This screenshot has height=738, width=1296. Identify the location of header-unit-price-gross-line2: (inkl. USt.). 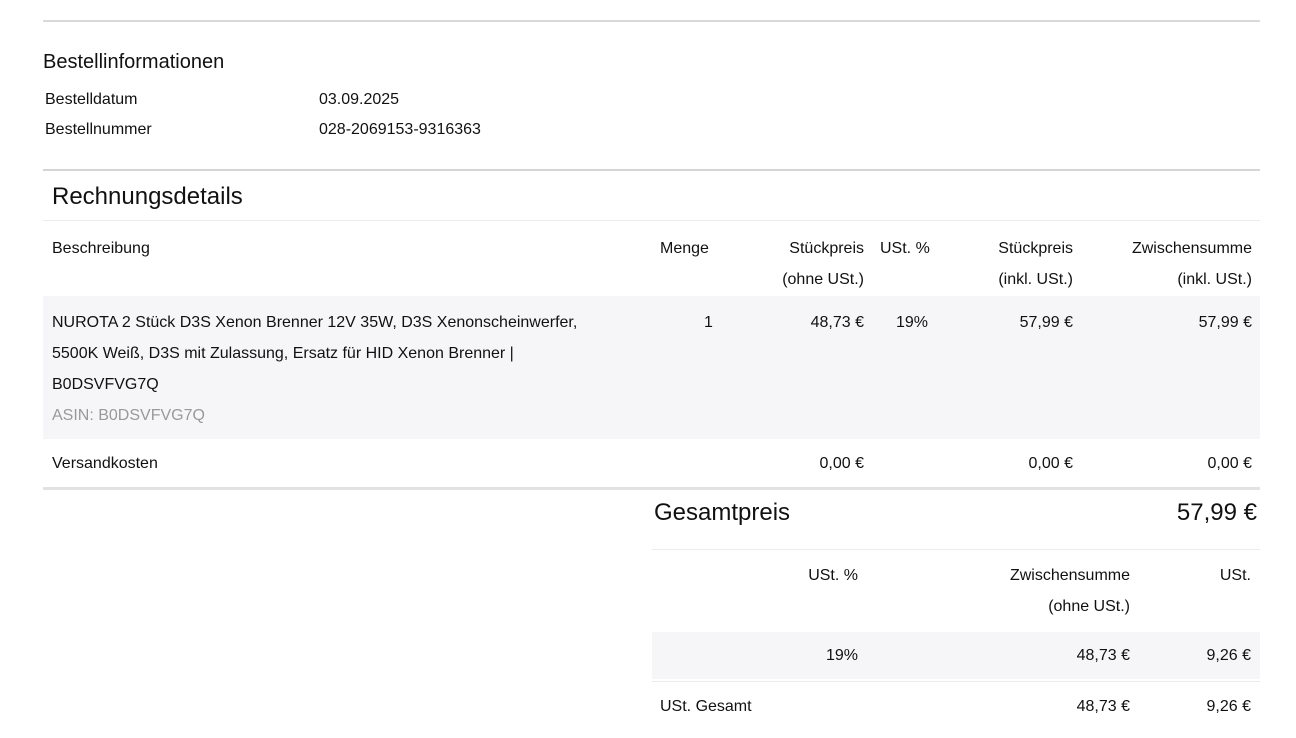
(1035, 279).